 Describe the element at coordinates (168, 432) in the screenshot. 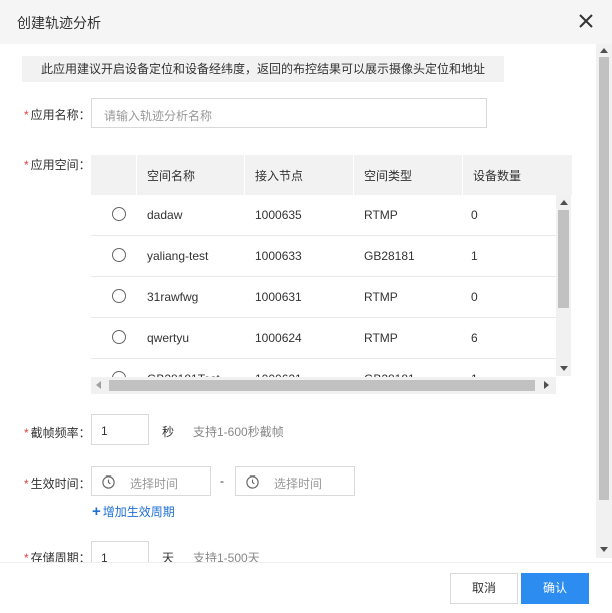

I see `frame-rate-unit: 秒` at that location.